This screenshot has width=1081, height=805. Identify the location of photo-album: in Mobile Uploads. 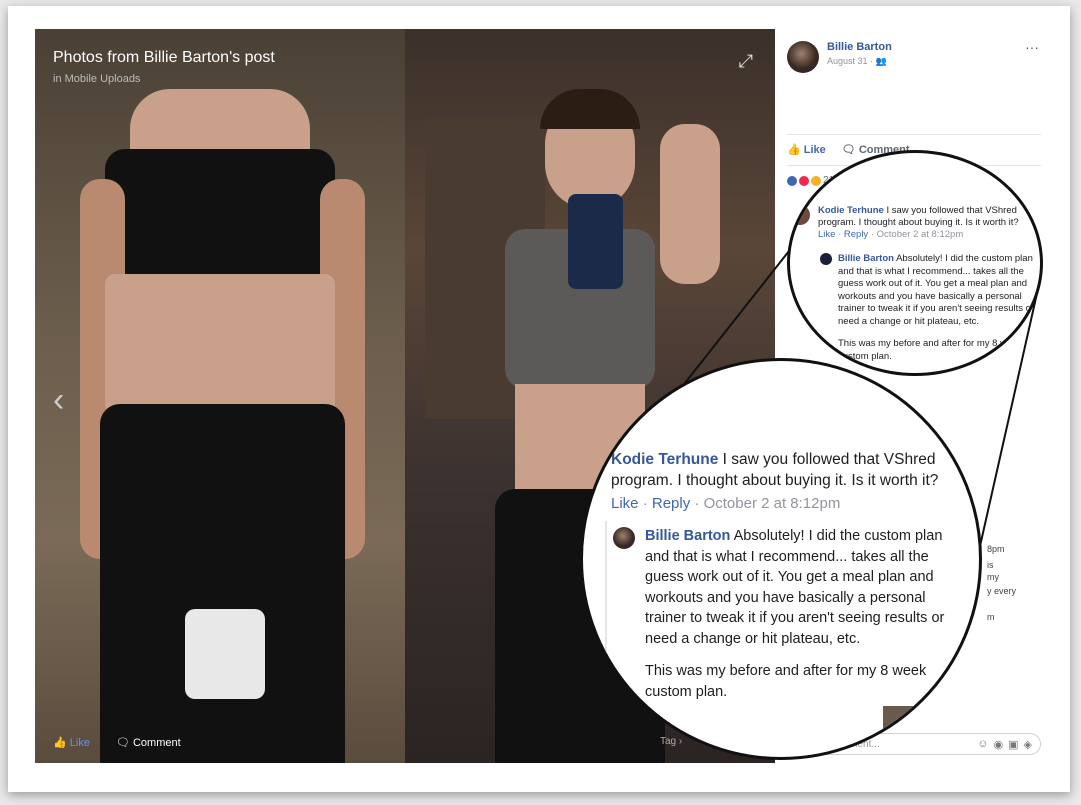
(164, 79).